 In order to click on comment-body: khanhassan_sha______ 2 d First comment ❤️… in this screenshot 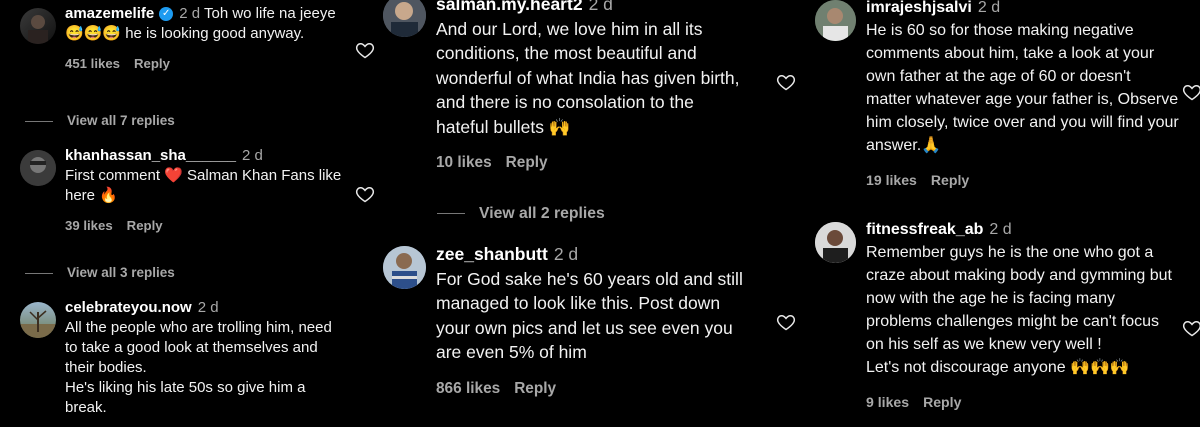, I will do `click(205, 191)`.